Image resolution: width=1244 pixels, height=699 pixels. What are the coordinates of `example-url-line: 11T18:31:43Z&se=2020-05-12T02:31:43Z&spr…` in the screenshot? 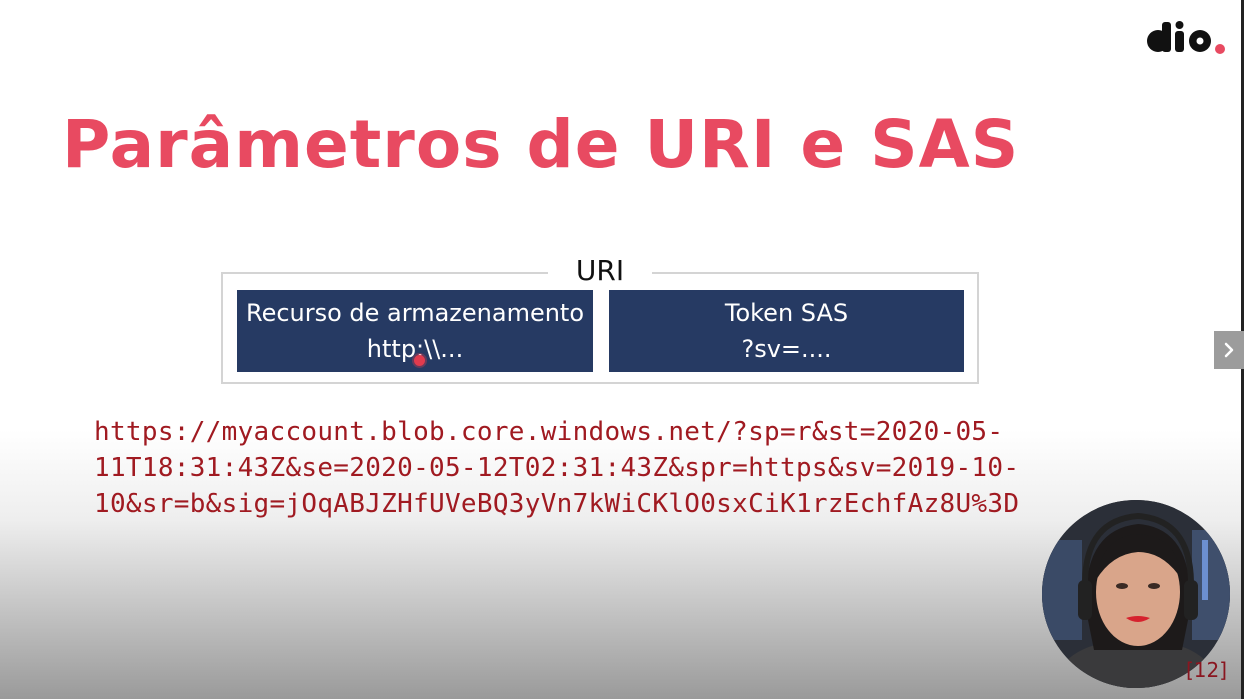 It's located at (557, 468).